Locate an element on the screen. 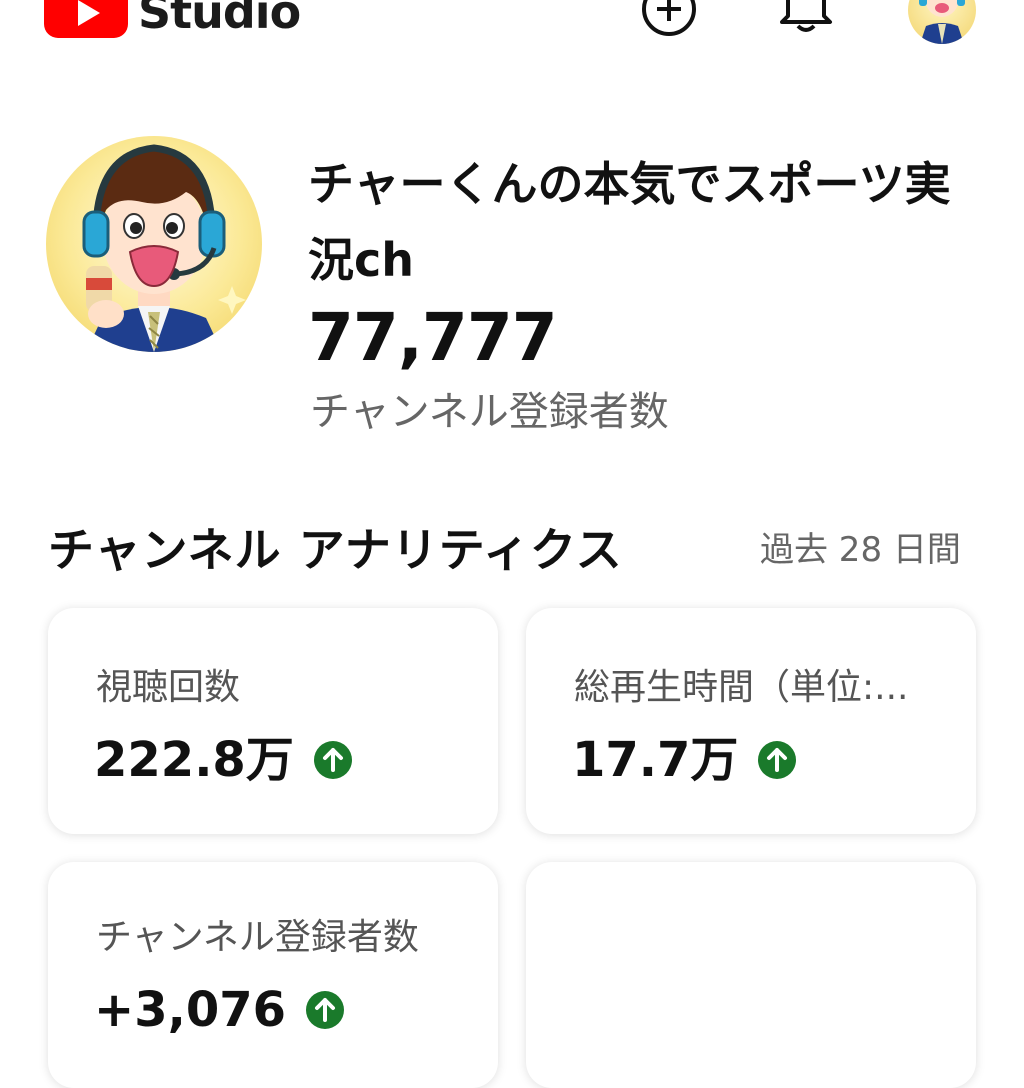  channel-avatar is located at coordinates (154, 244).